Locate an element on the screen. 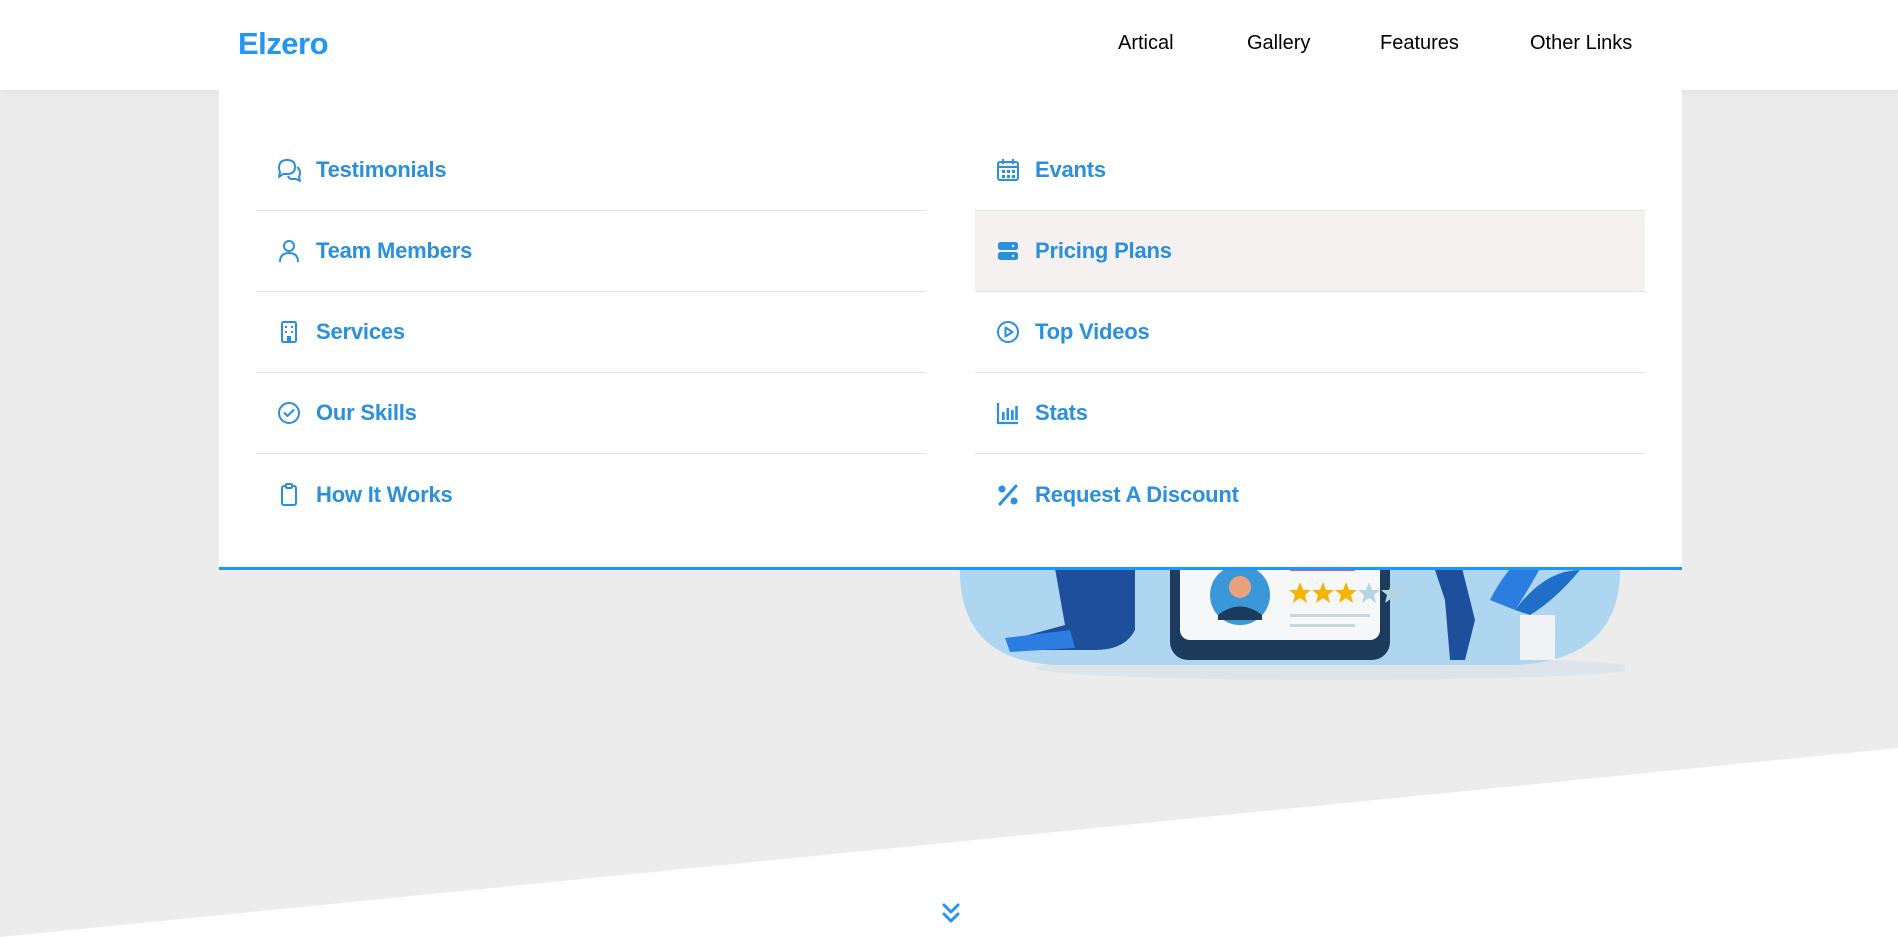  comments-icon is located at coordinates (289, 170).